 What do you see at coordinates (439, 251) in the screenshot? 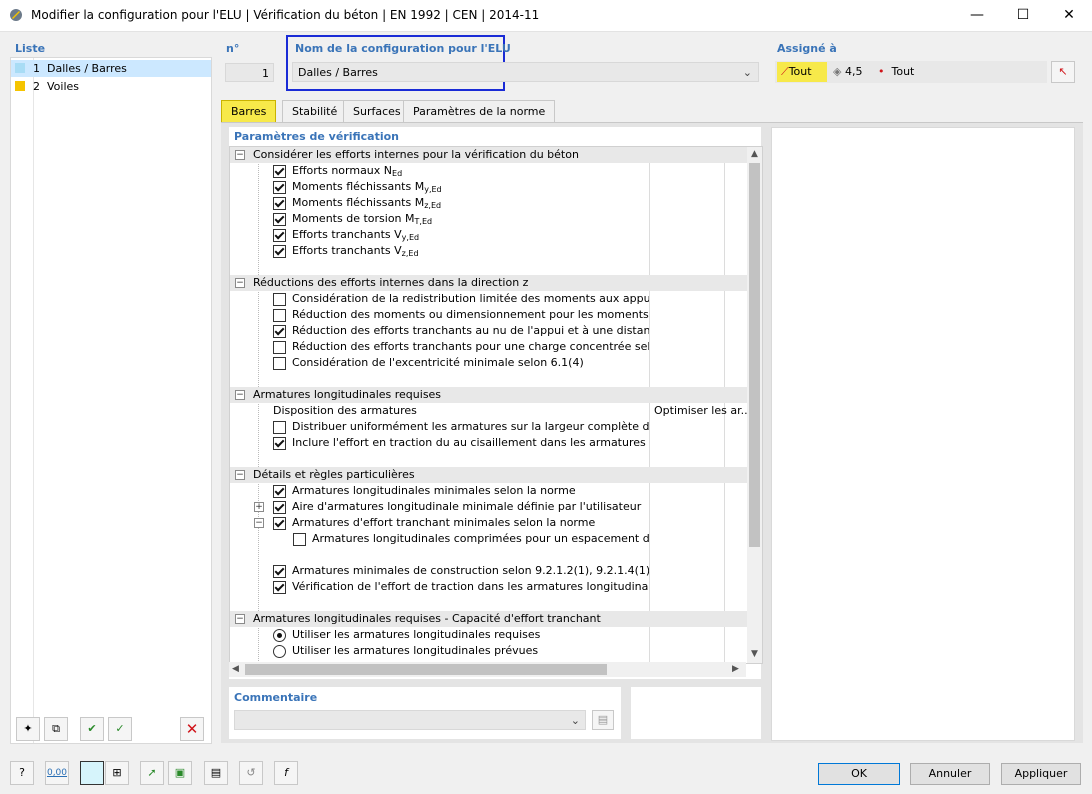
I see `param-row: Efforts tranchants Vz,Ed` at bounding box center [439, 251].